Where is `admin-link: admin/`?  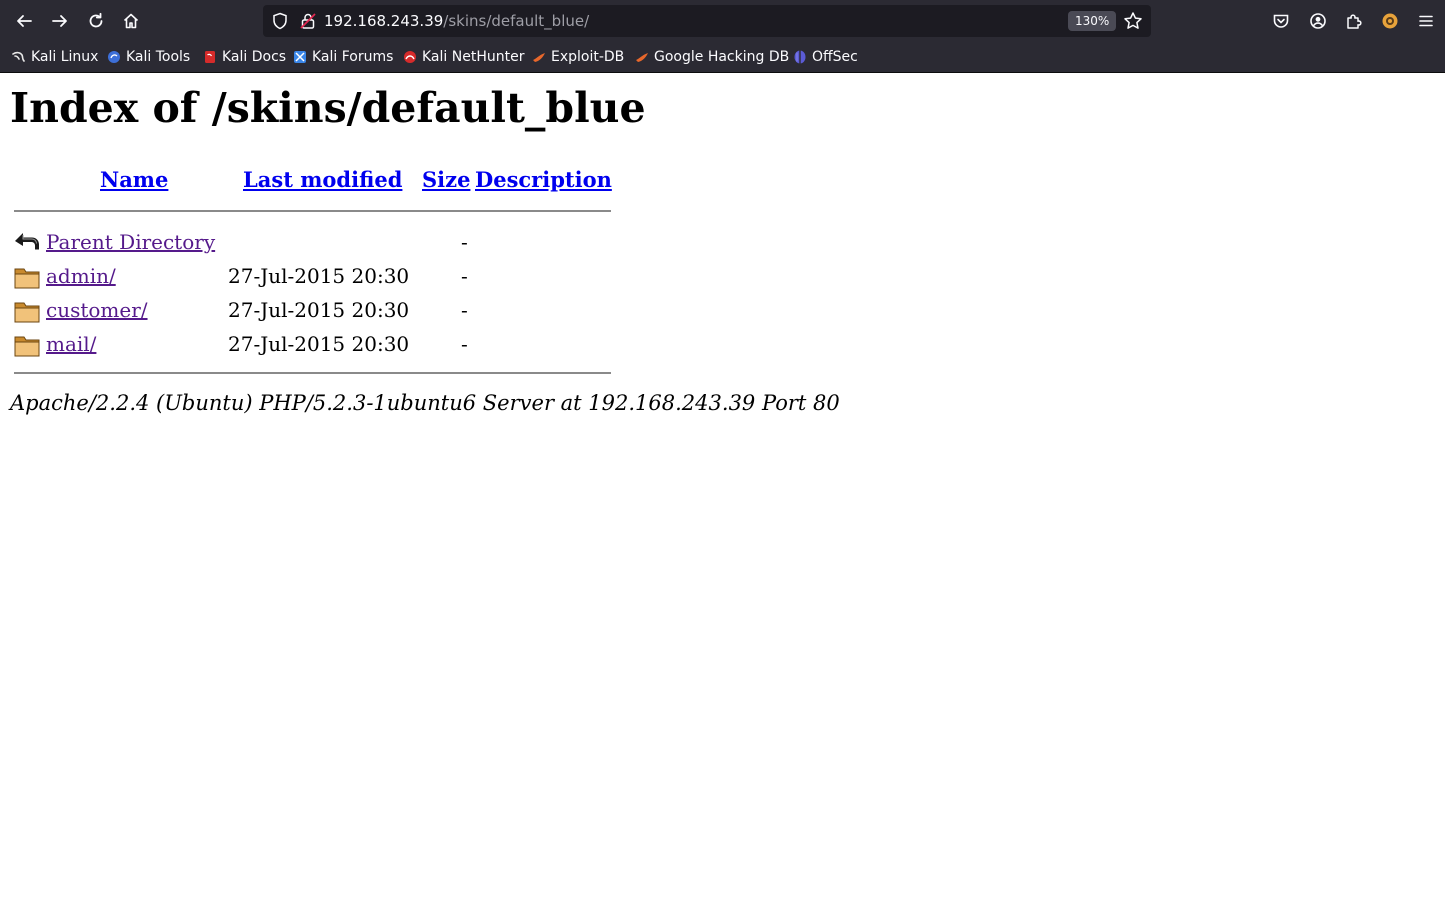
admin-link: admin/ is located at coordinates (81, 276).